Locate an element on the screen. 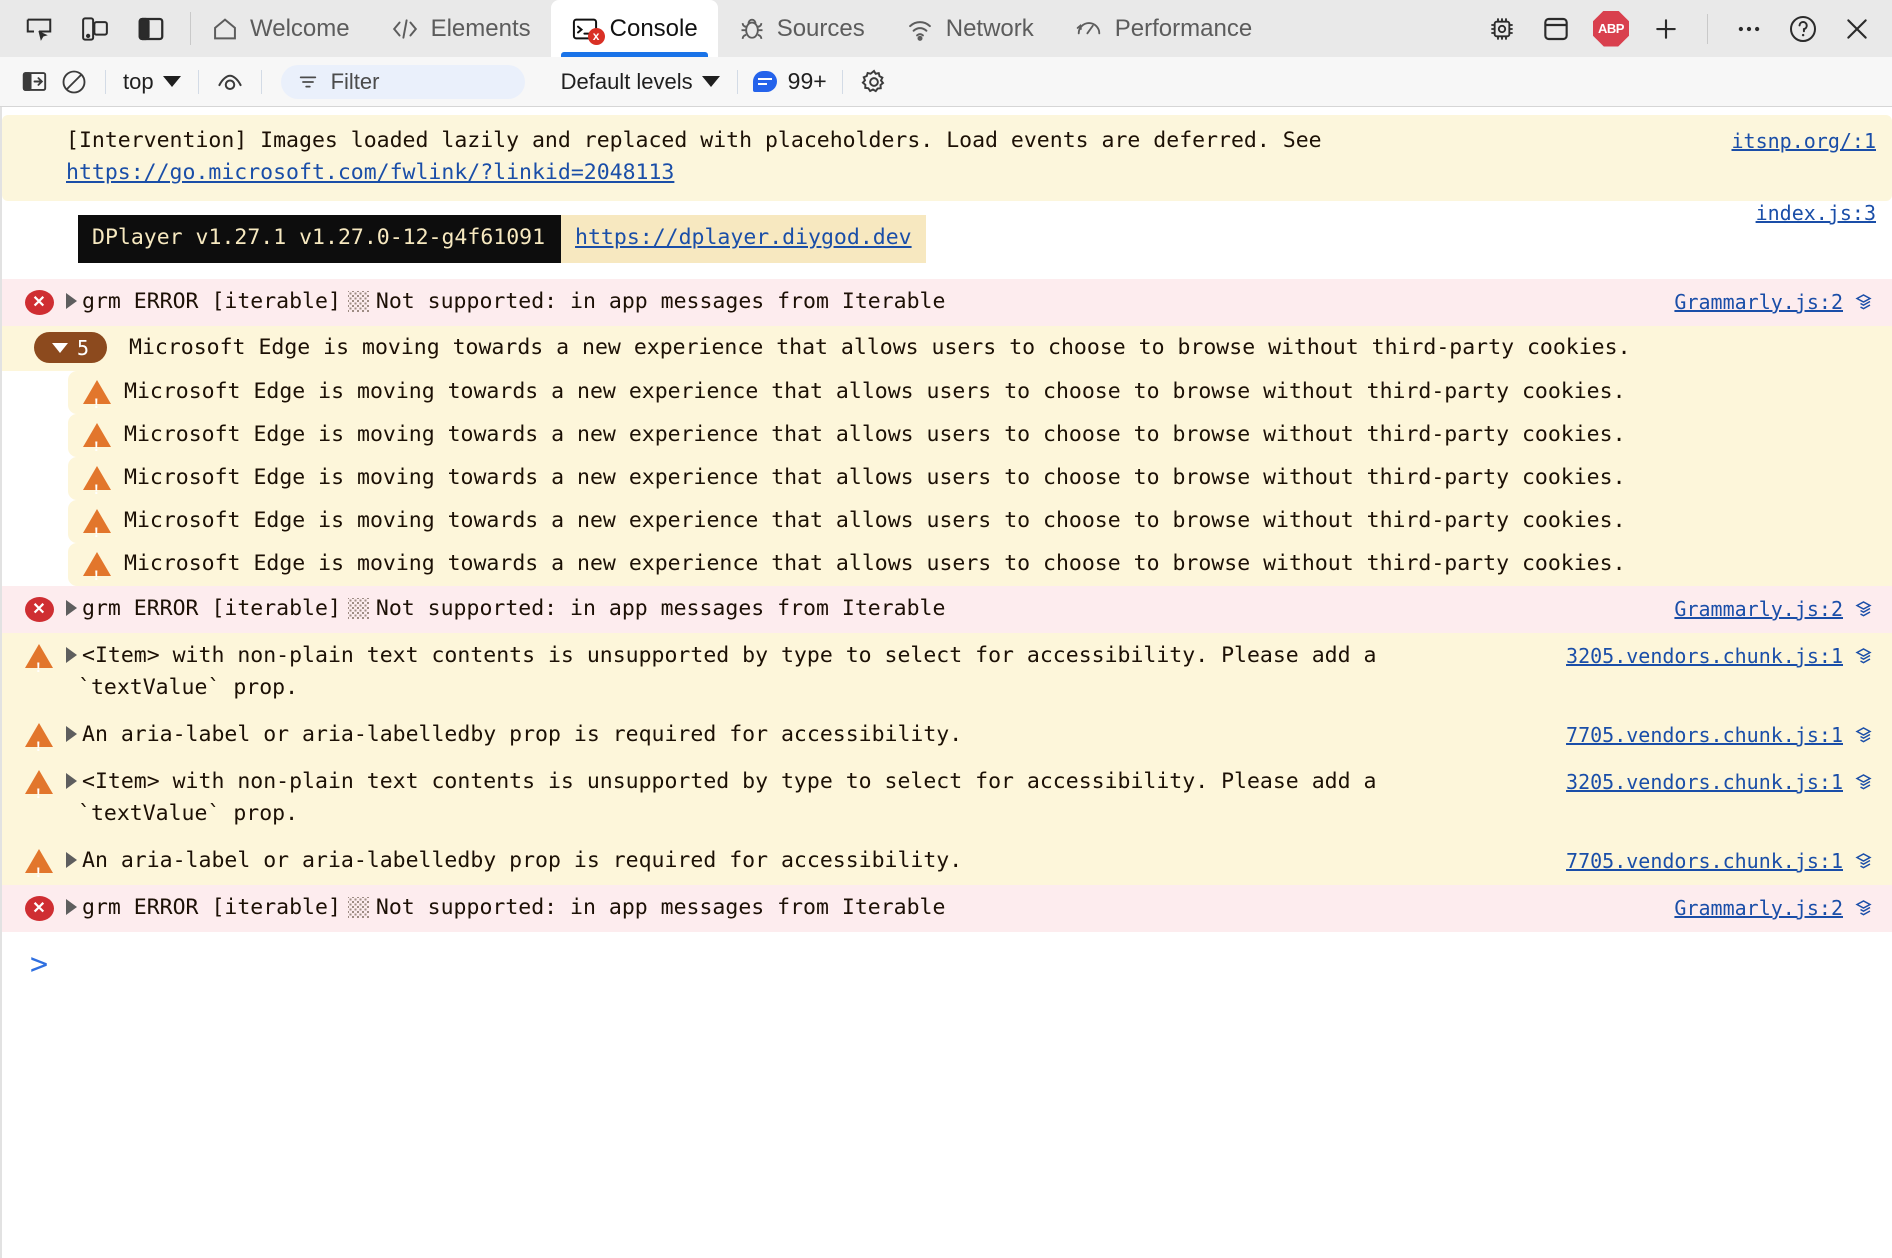  source-link: itsnp.org/:1 is located at coordinates (1804, 141).